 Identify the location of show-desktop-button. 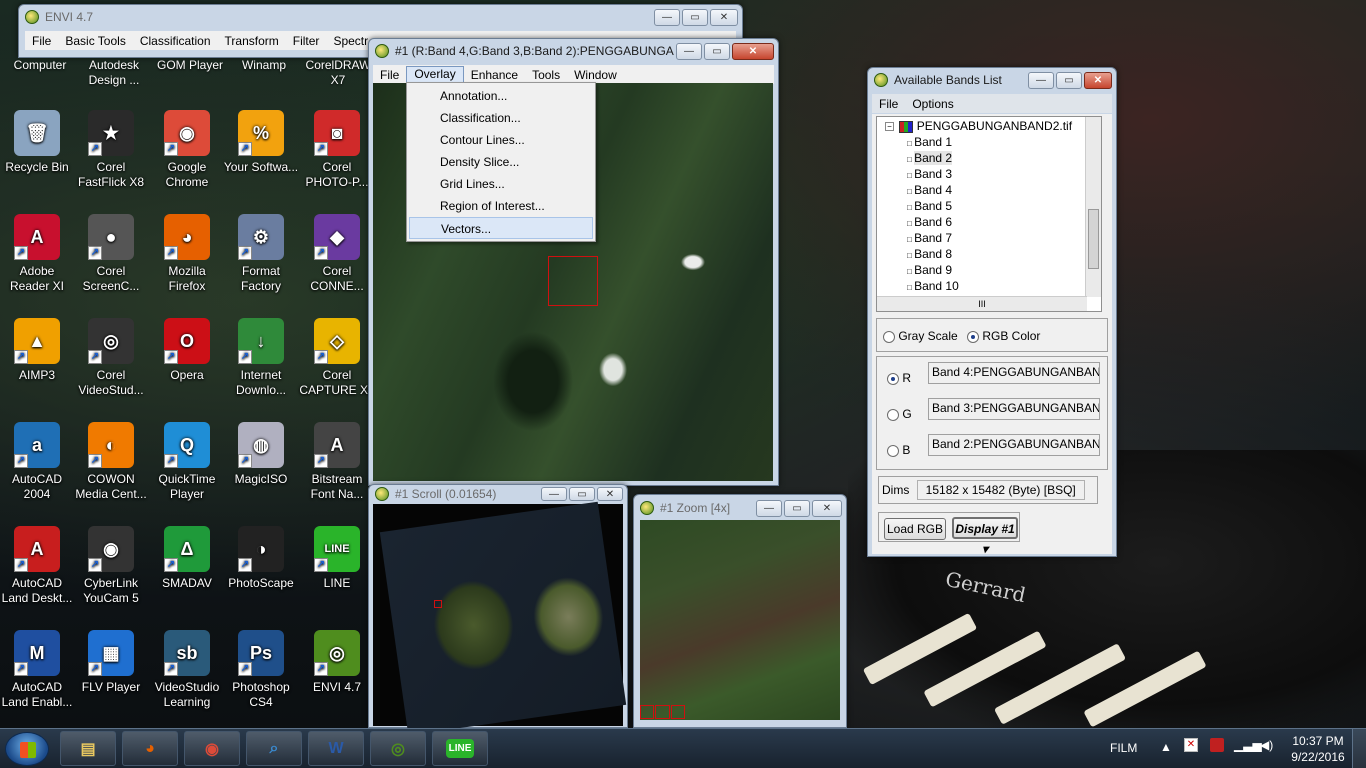
(1359, 748).